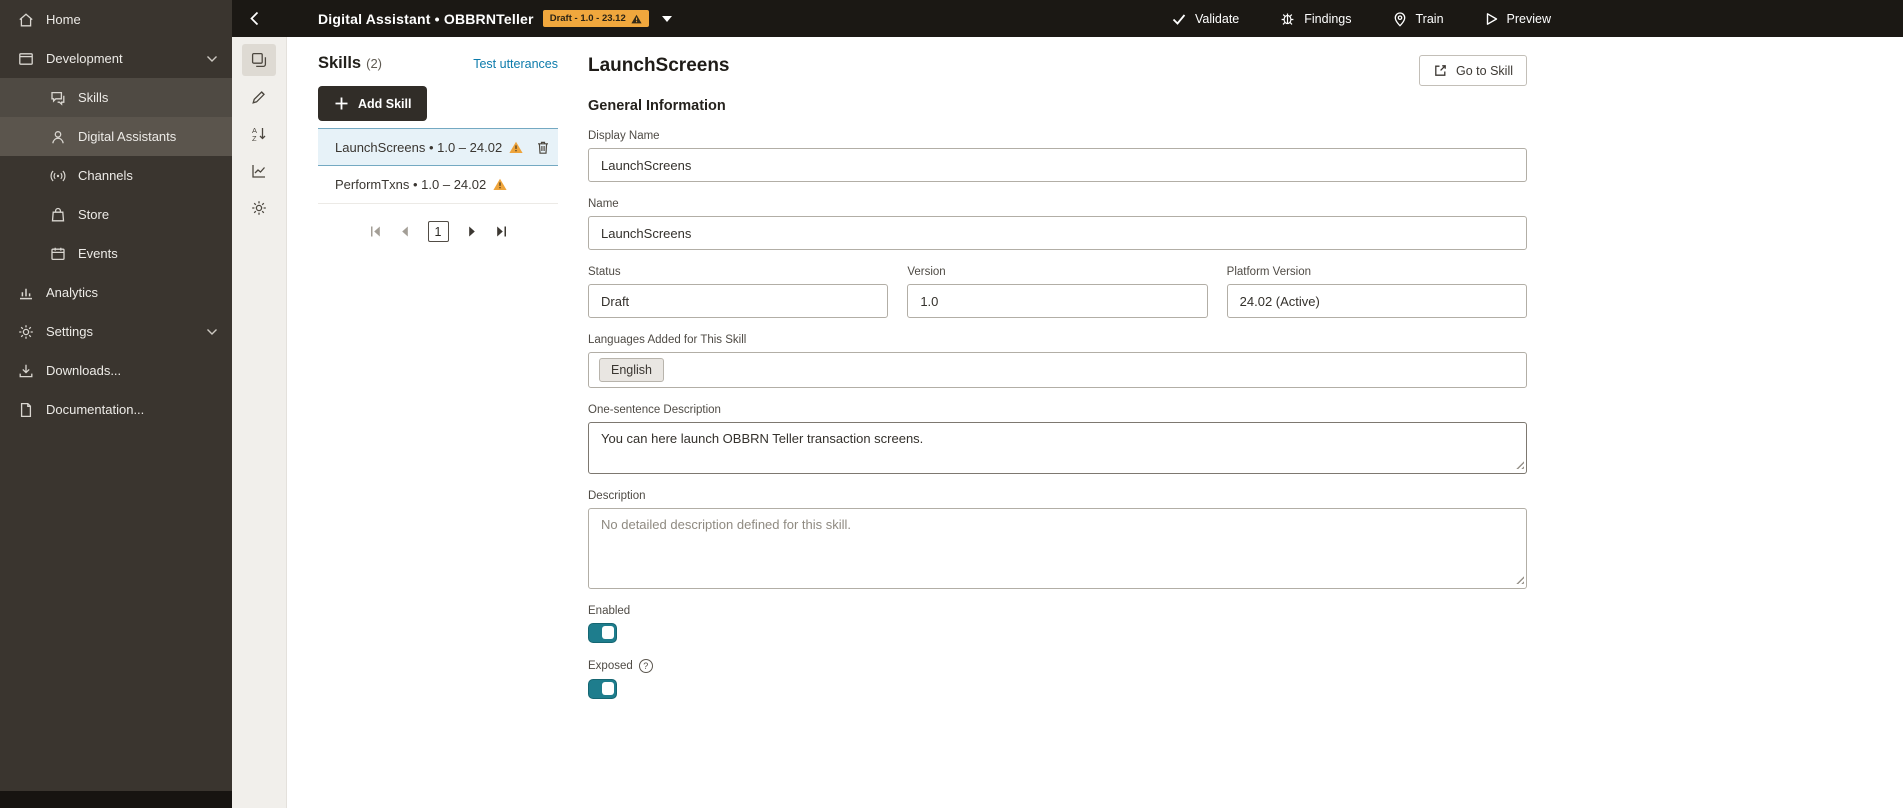  Describe the element at coordinates (1440, 70) in the screenshot. I see `external-link-icon` at that location.